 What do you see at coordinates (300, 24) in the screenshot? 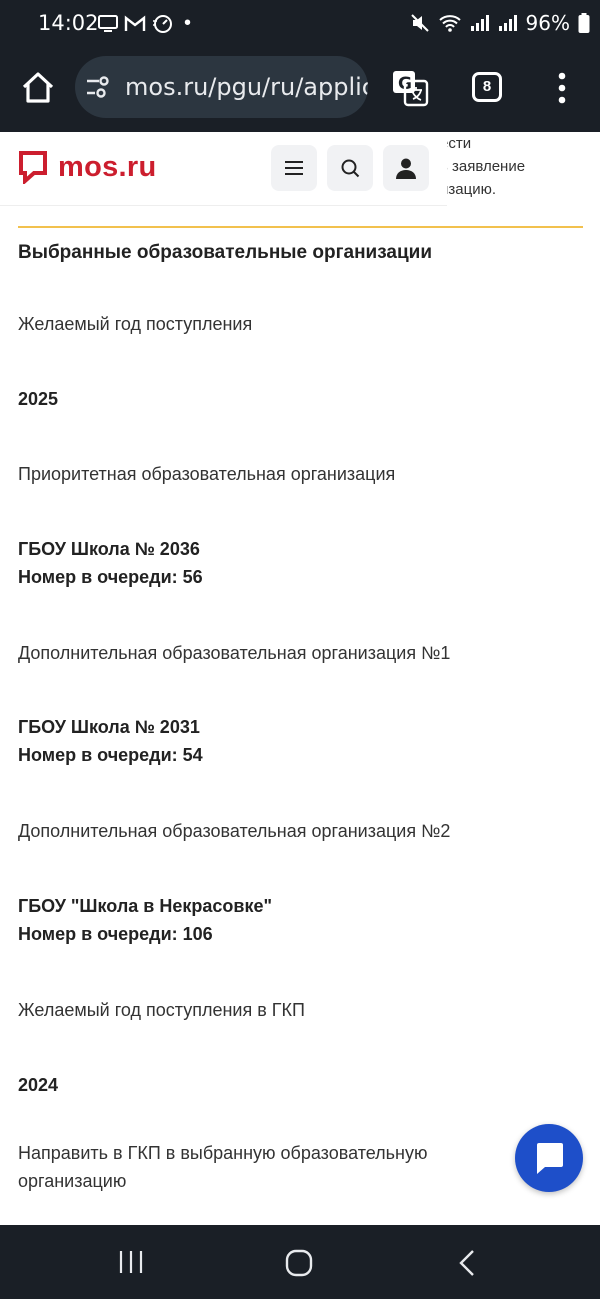
I see `status-bar: 14:02 • 96%` at bounding box center [300, 24].